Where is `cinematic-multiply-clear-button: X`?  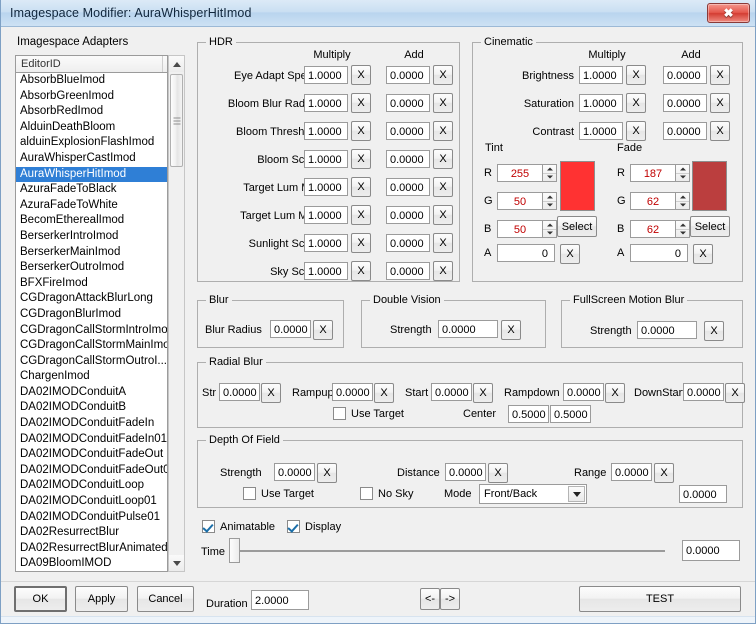
cinematic-multiply-clear-button: X is located at coordinates (636, 131).